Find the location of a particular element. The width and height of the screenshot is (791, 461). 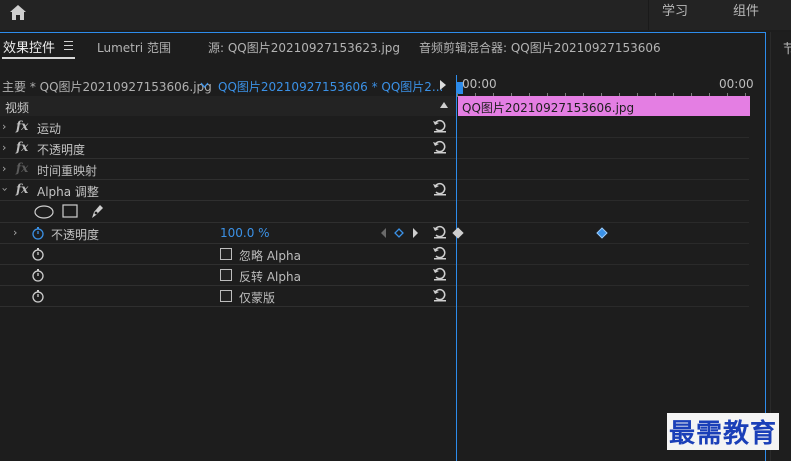

effect-name: Alpha 调整 is located at coordinates (68, 192).